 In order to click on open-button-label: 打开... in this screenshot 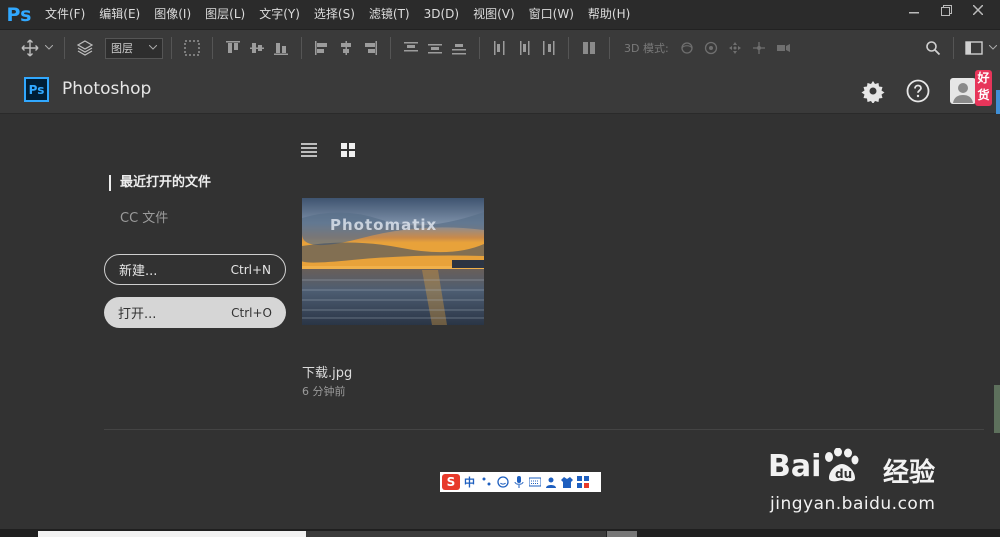, I will do `click(137, 314)`.